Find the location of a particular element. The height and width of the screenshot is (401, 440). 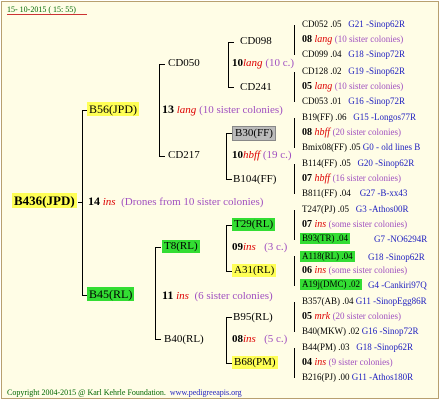

gen1-top-connector is located at coordinates (159, 110).